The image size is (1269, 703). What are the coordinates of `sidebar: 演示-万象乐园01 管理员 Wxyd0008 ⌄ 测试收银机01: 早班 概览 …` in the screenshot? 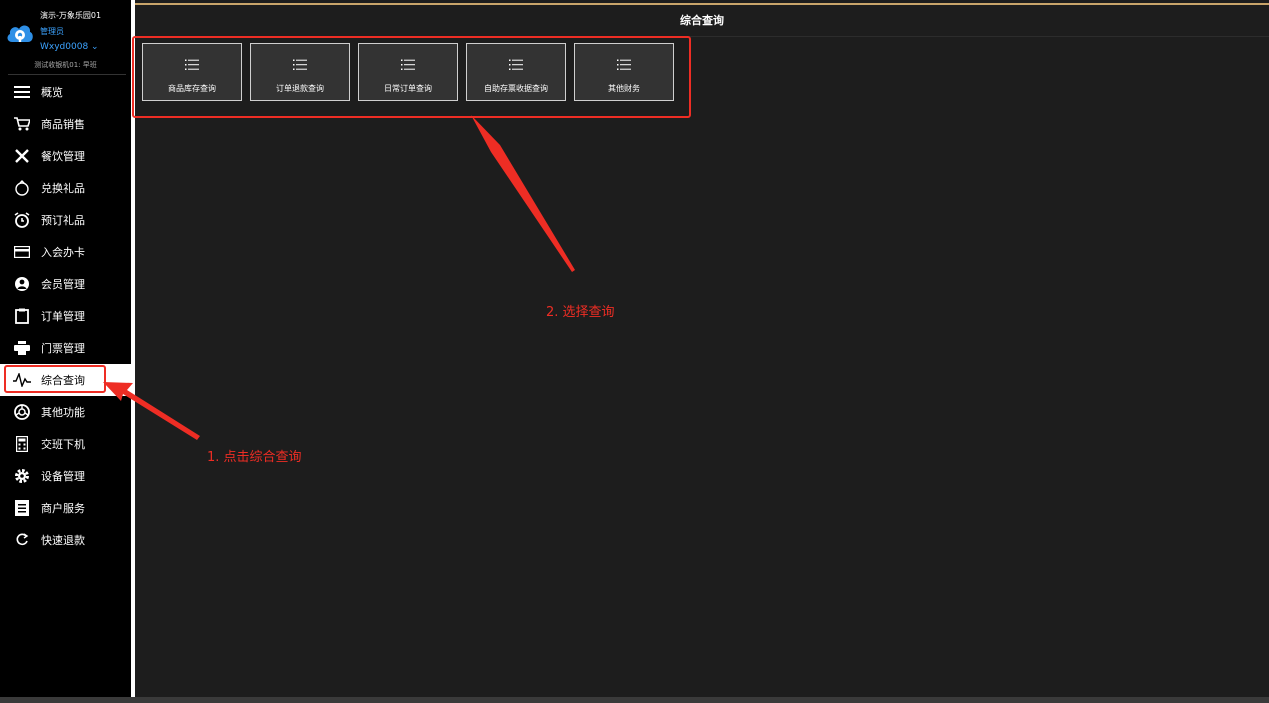 It's located at (65, 351).